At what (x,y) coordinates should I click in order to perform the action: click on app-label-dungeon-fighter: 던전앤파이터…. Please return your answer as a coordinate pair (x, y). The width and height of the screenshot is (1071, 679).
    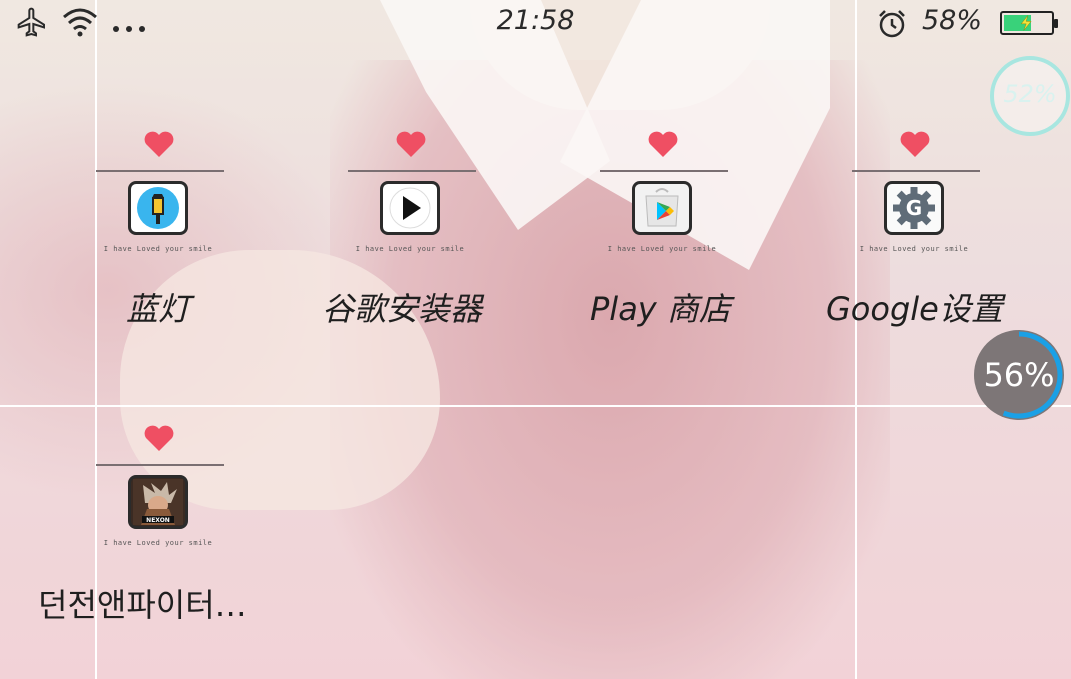
    Looking at the image, I should click on (142, 603).